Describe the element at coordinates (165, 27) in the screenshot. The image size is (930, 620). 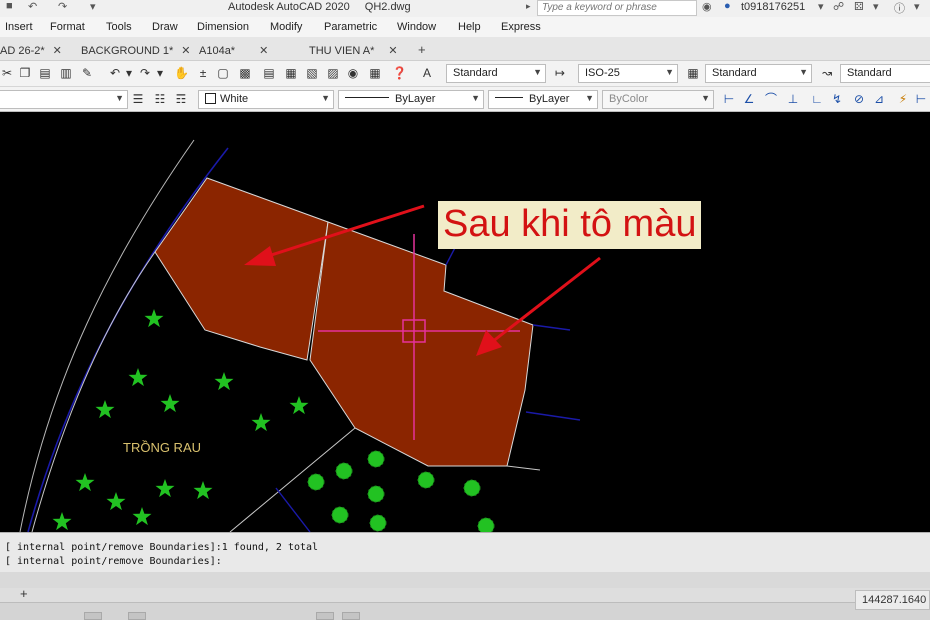
I see `menu-draw: Draw` at that location.